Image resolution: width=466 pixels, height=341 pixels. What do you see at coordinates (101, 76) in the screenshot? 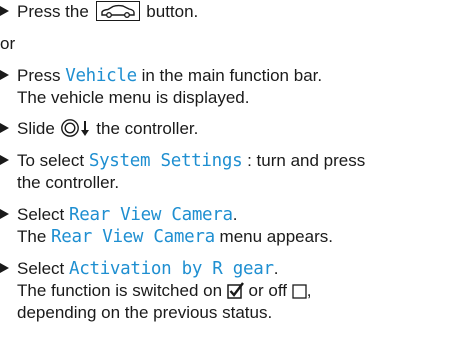
I see `menu-item-vehicle: Vehicle` at bounding box center [101, 76].